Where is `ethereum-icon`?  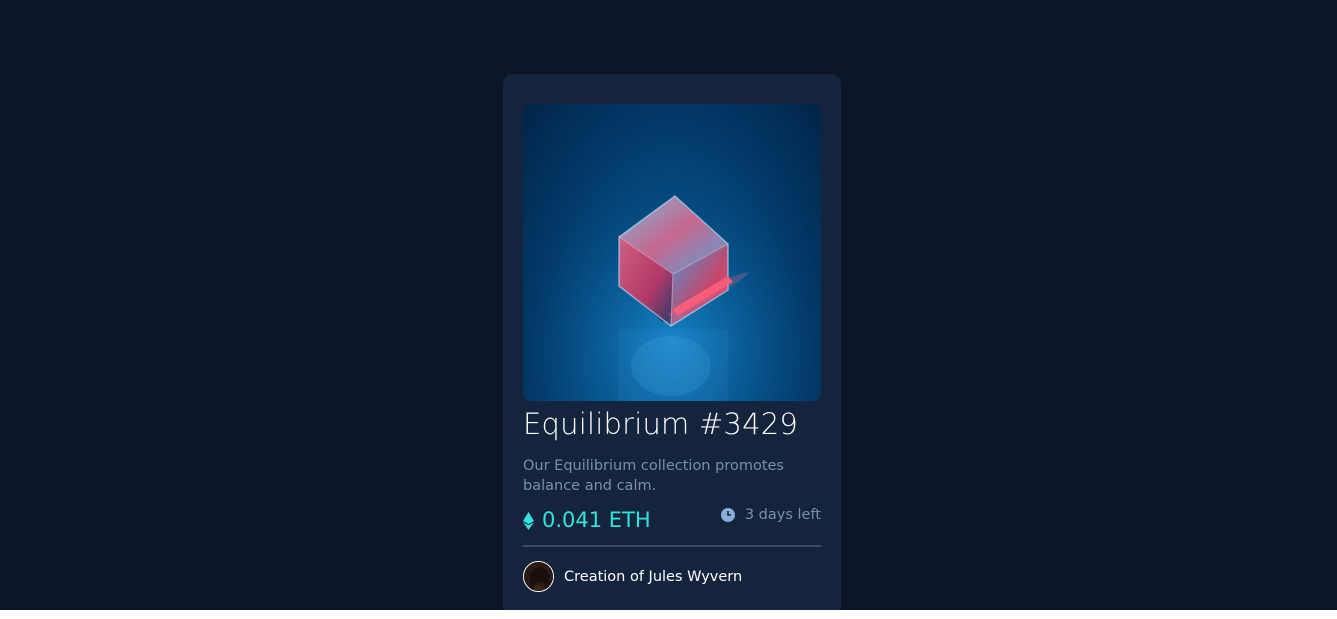 ethereum-icon is located at coordinates (528, 520).